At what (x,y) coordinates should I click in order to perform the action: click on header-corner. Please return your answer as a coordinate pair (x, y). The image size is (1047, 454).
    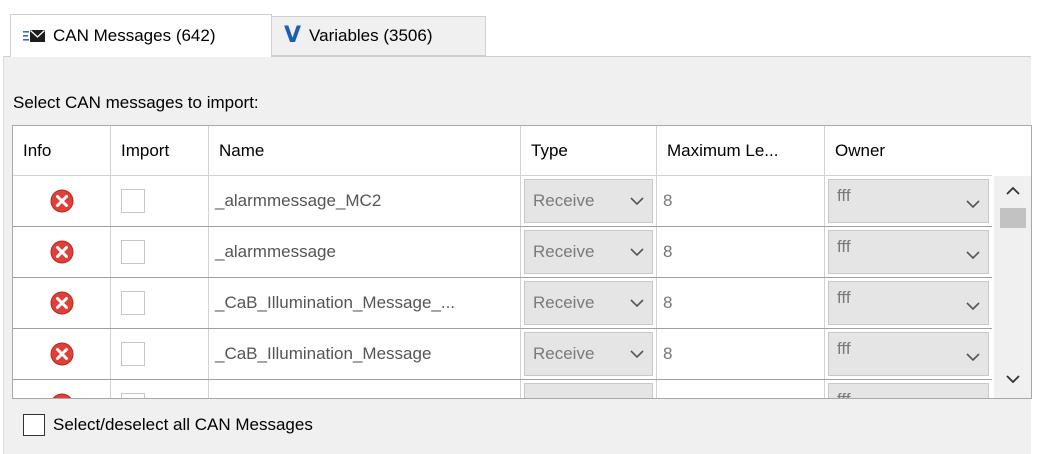
    Looking at the image, I should click on (1012, 151).